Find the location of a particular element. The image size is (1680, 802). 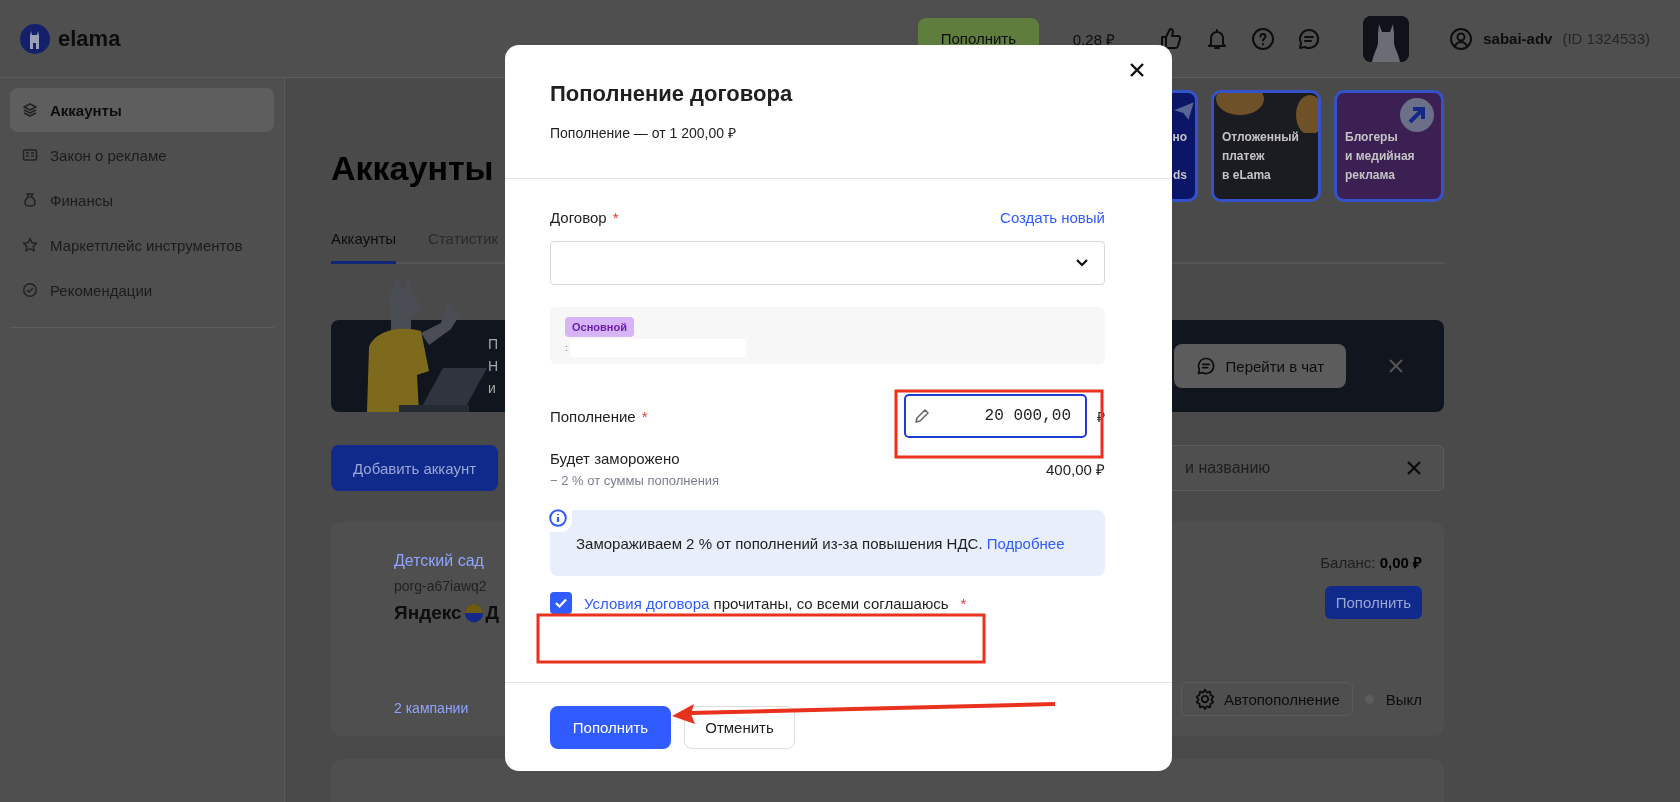

info-icon is located at coordinates (558, 518).